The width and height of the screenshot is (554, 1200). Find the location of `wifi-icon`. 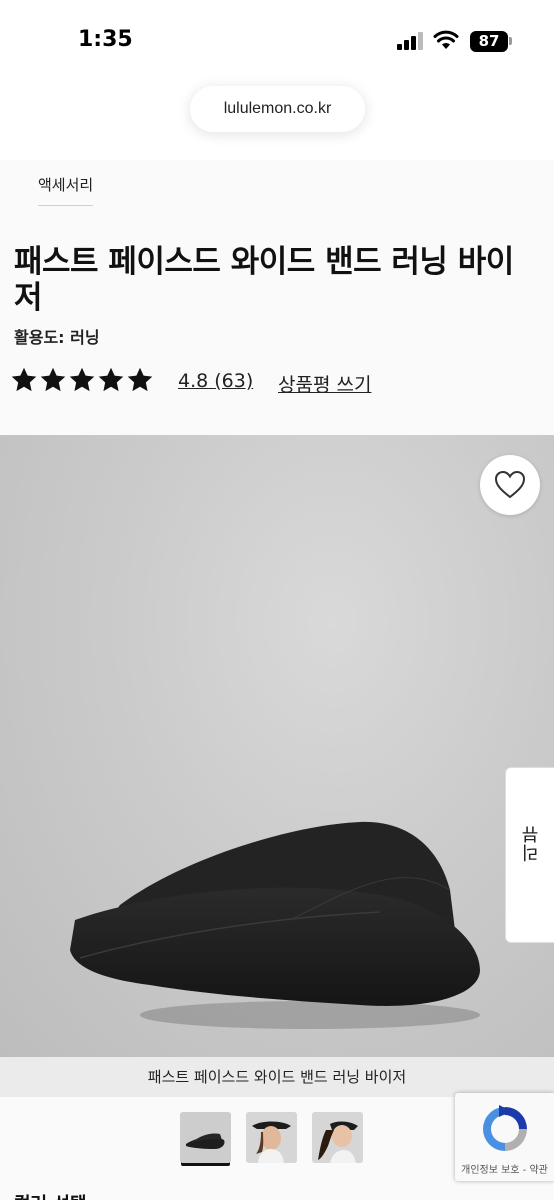

wifi-icon is located at coordinates (446, 39).